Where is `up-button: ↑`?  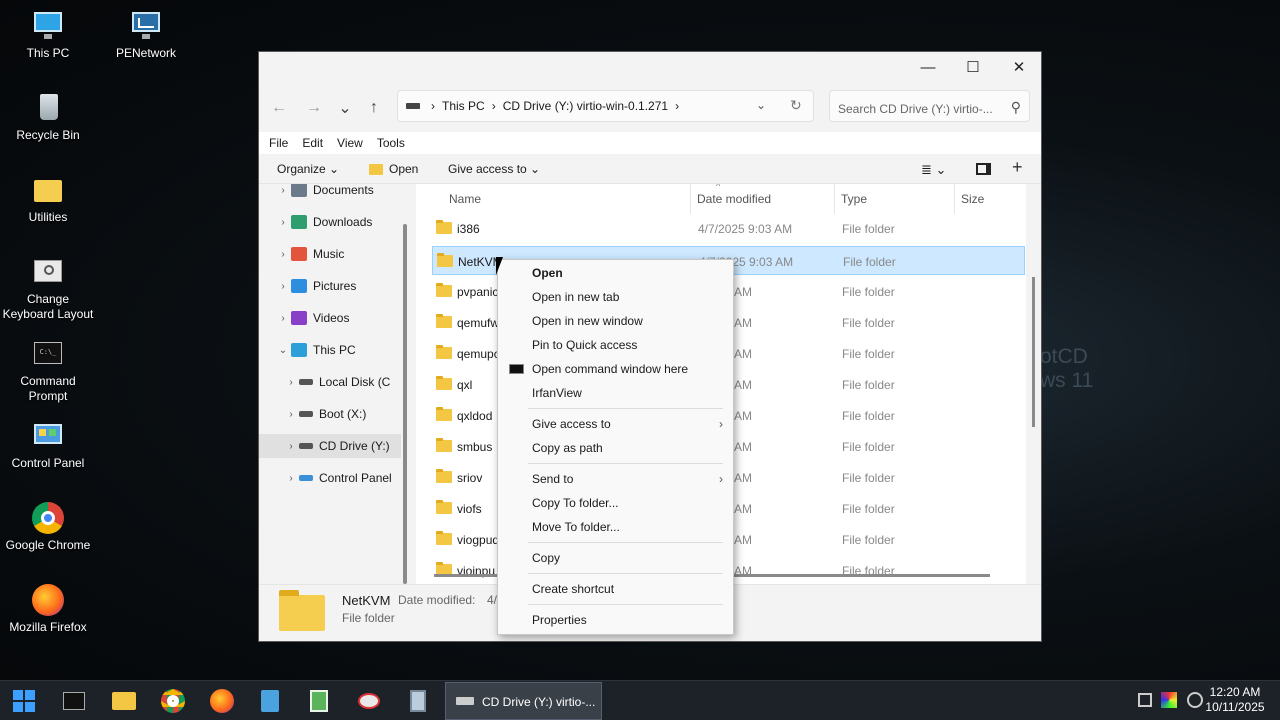
up-button: ↑ is located at coordinates (374, 108).